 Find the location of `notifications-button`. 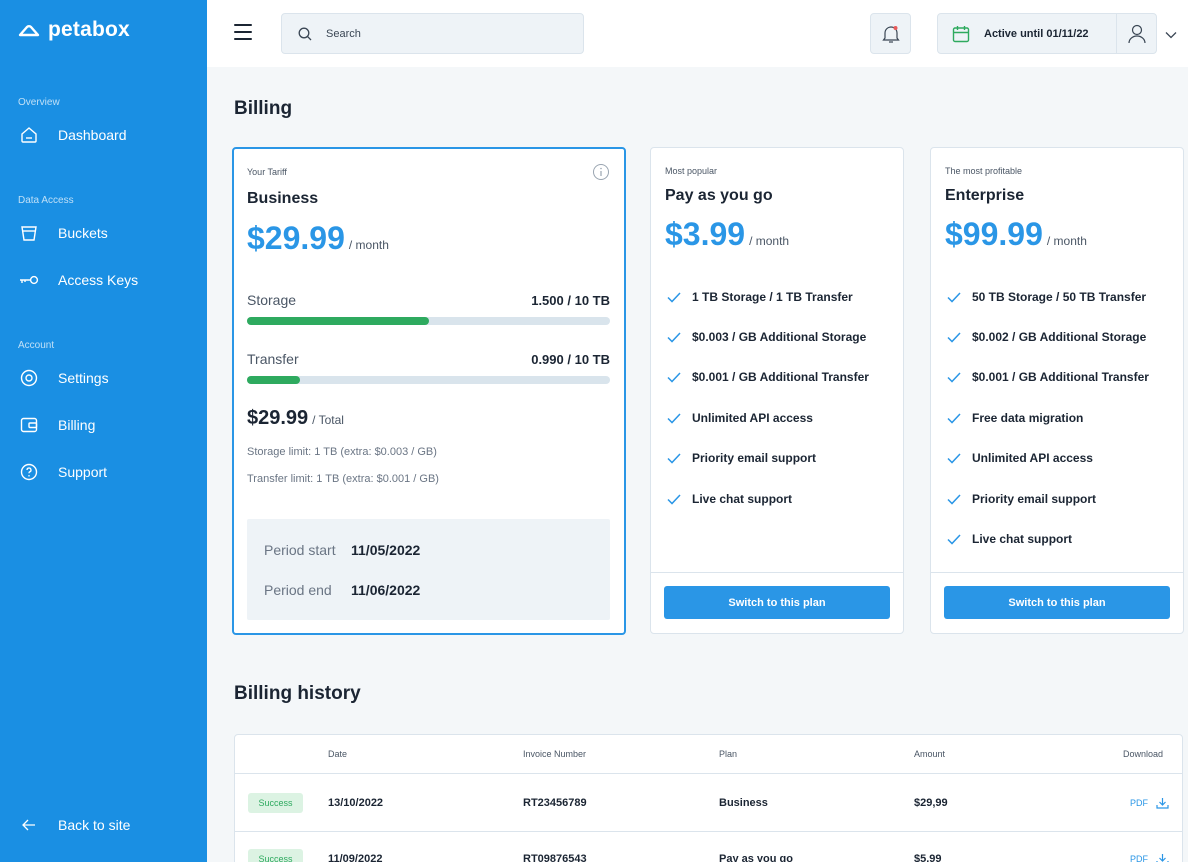

notifications-button is located at coordinates (890, 33).